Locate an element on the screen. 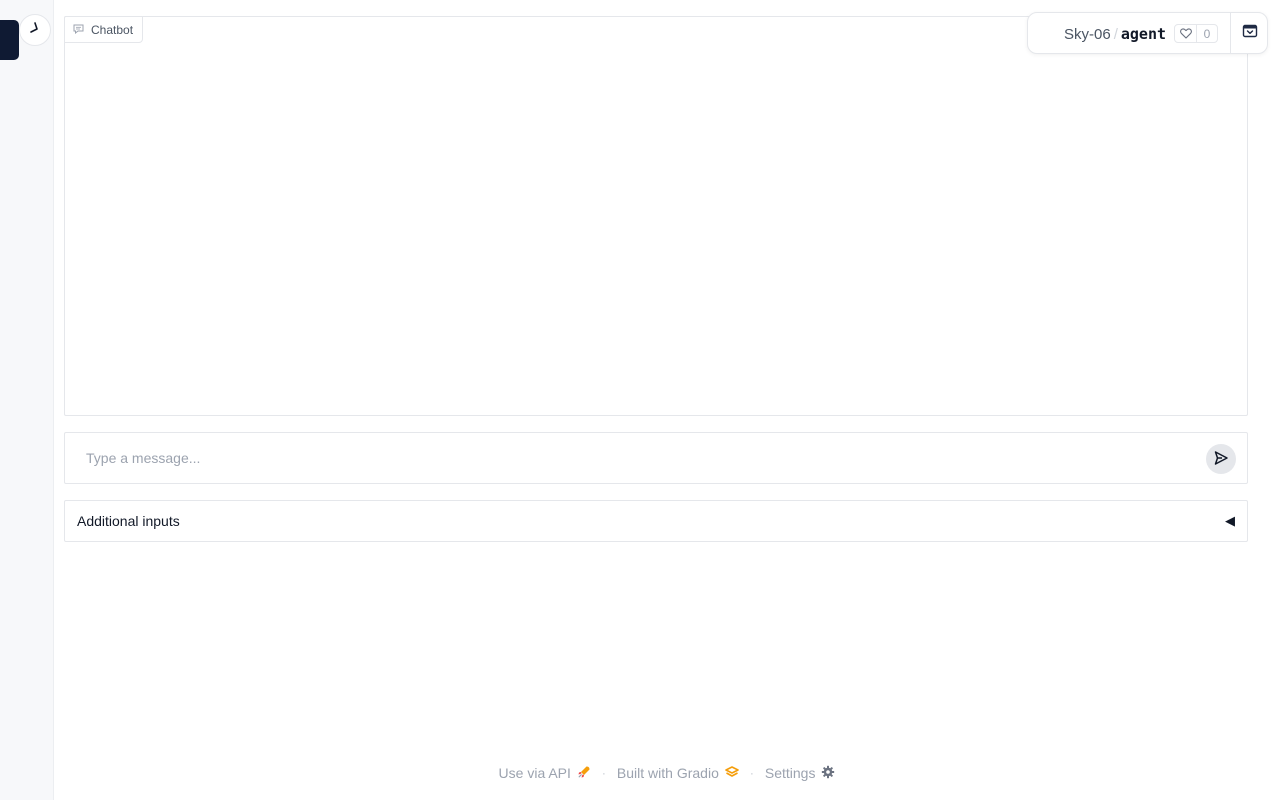  accordion-arrow-icon: ◀ is located at coordinates (1230, 520).